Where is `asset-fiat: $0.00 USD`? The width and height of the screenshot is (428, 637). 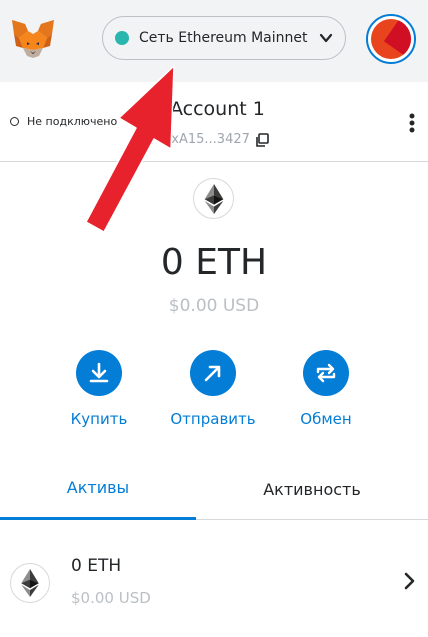 asset-fiat: $0.00 USD is located at coordinates (111, 598).